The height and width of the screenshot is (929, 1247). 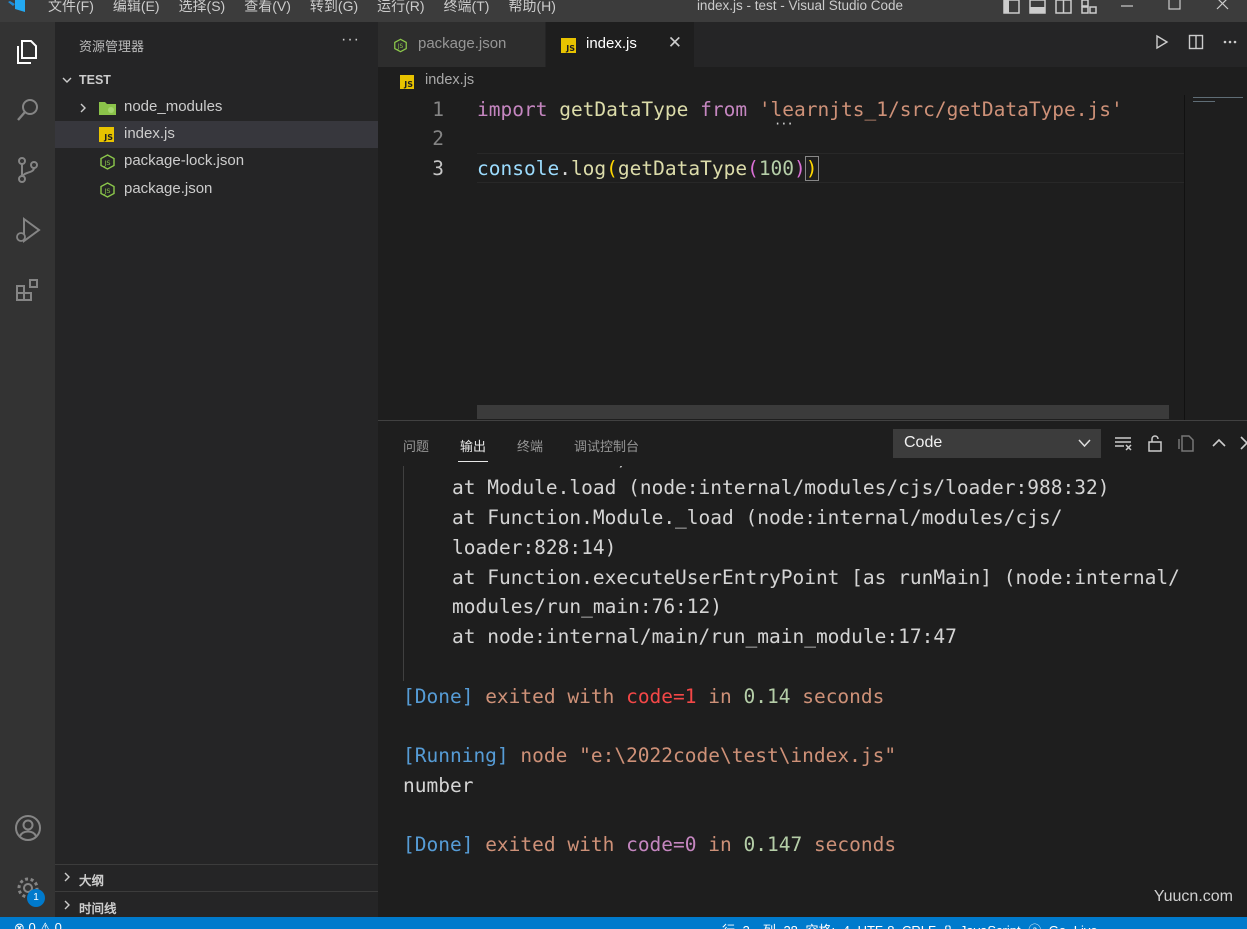 What do you see at coordinates (1123, 443) in the screenshot?
I see `clear-output-icon` at bounding box center [1123, 443].